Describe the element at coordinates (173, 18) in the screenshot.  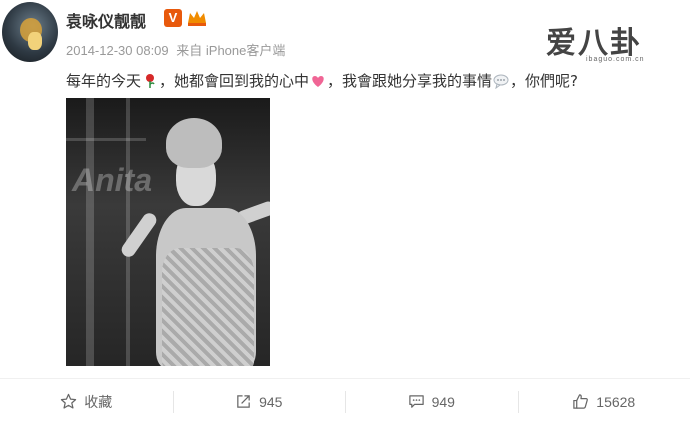
I see `verified-badge-icon: V` at that location.